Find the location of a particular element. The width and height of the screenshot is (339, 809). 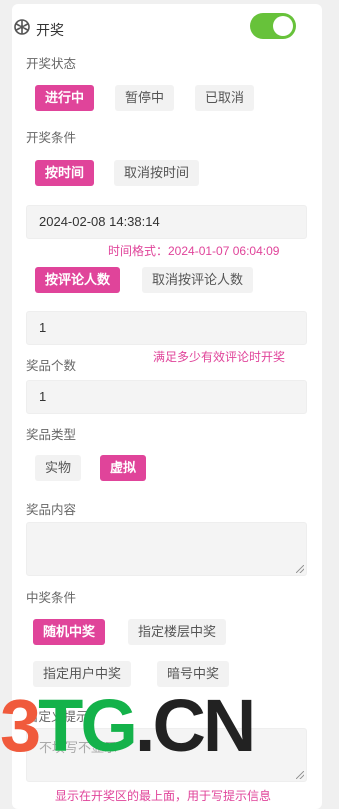

status-option-paused: 暂停中 is located at coordinates (145, 98).